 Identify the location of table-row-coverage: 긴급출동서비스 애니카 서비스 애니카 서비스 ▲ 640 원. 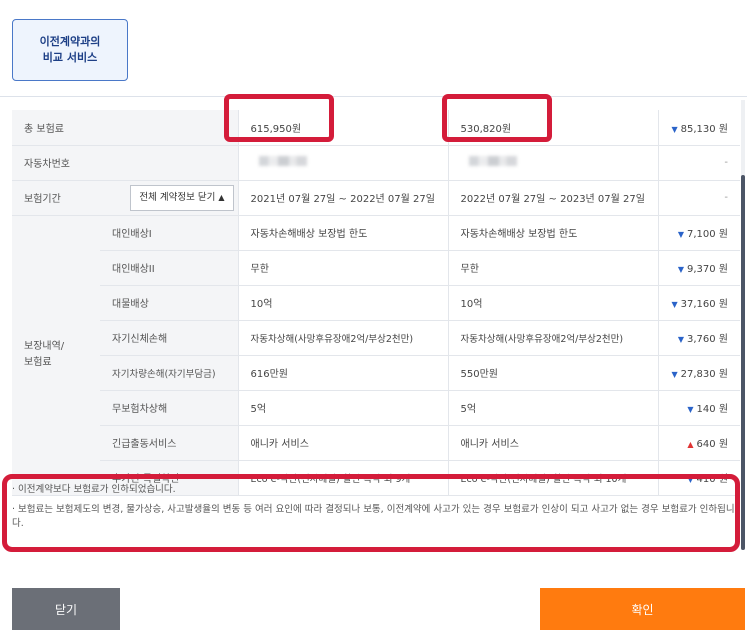
(376, 443).